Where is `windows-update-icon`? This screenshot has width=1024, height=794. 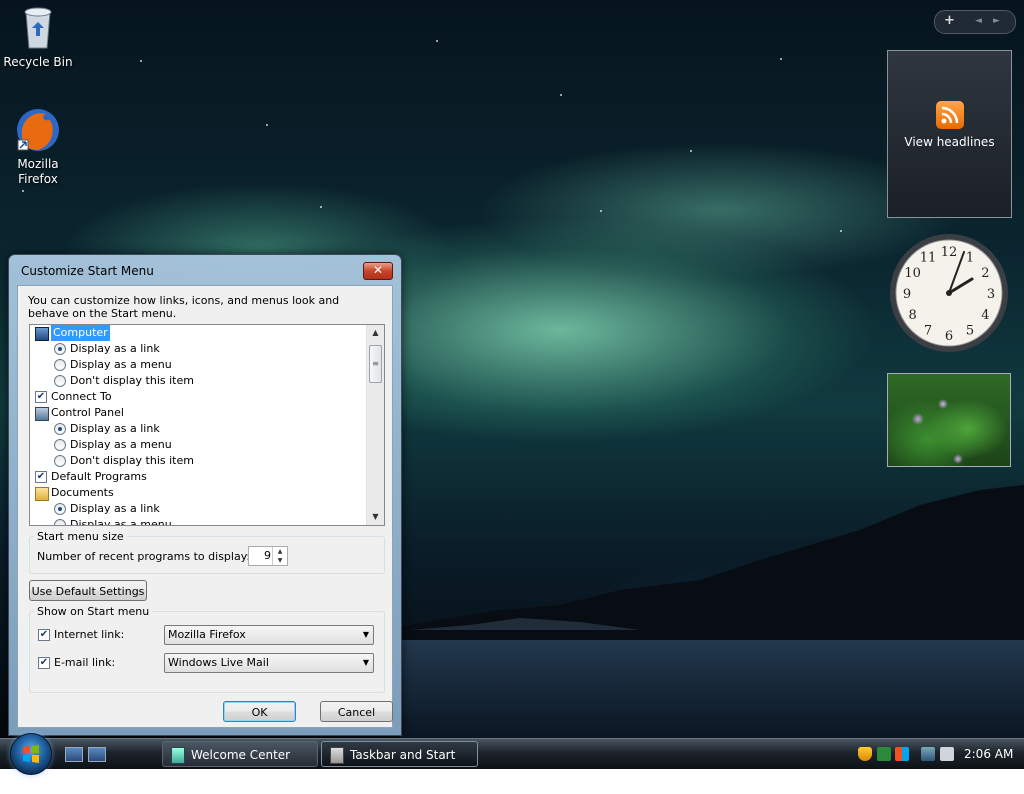
windows-update-icon is located at coordinates (902, 754).